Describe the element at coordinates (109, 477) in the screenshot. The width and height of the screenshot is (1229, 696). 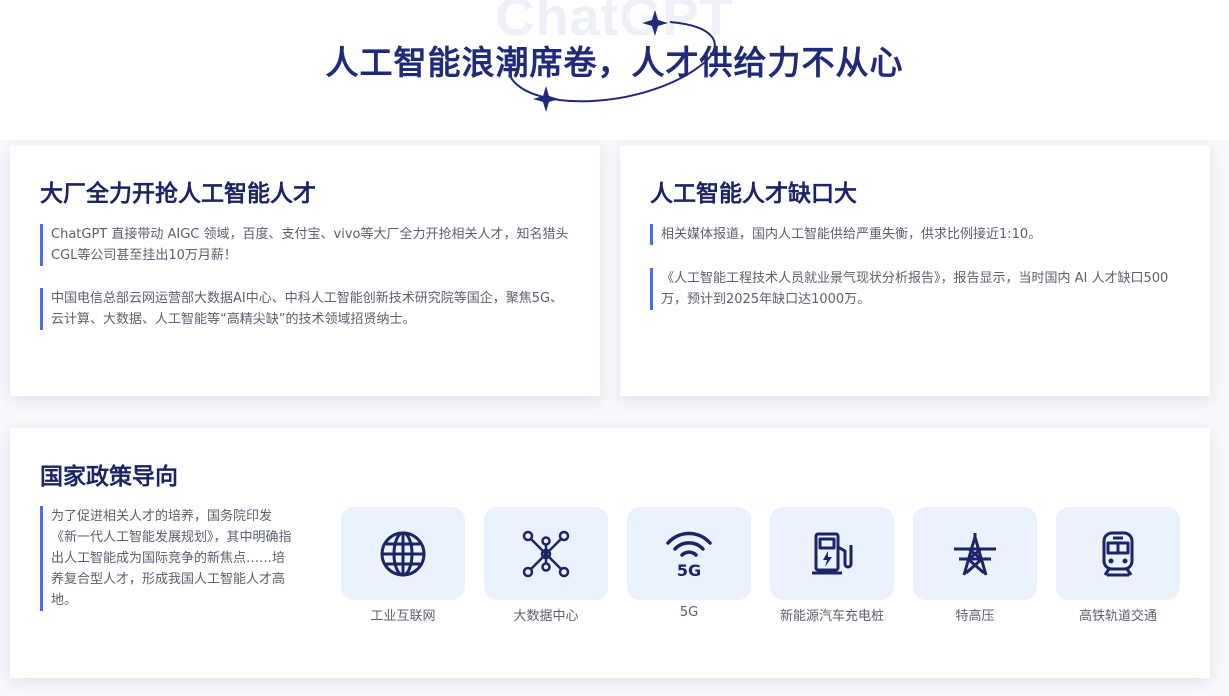
I see `card-title: 国家政策导向` at that location.